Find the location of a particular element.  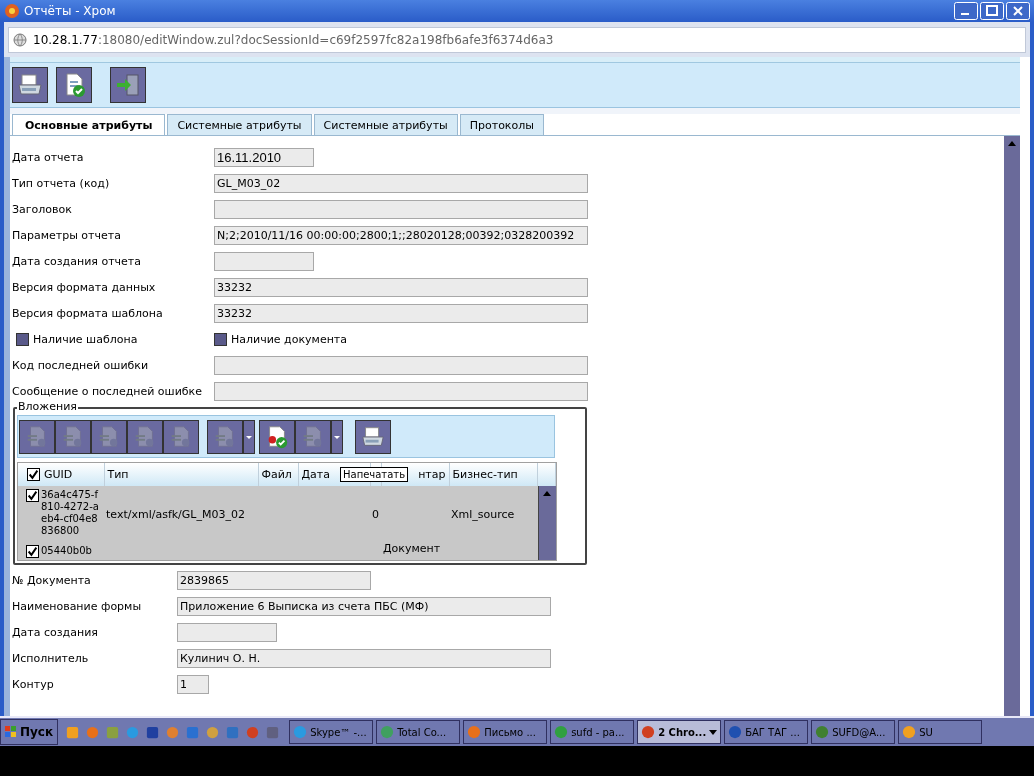

exit-door-icon is located at coordinates (128, 85).